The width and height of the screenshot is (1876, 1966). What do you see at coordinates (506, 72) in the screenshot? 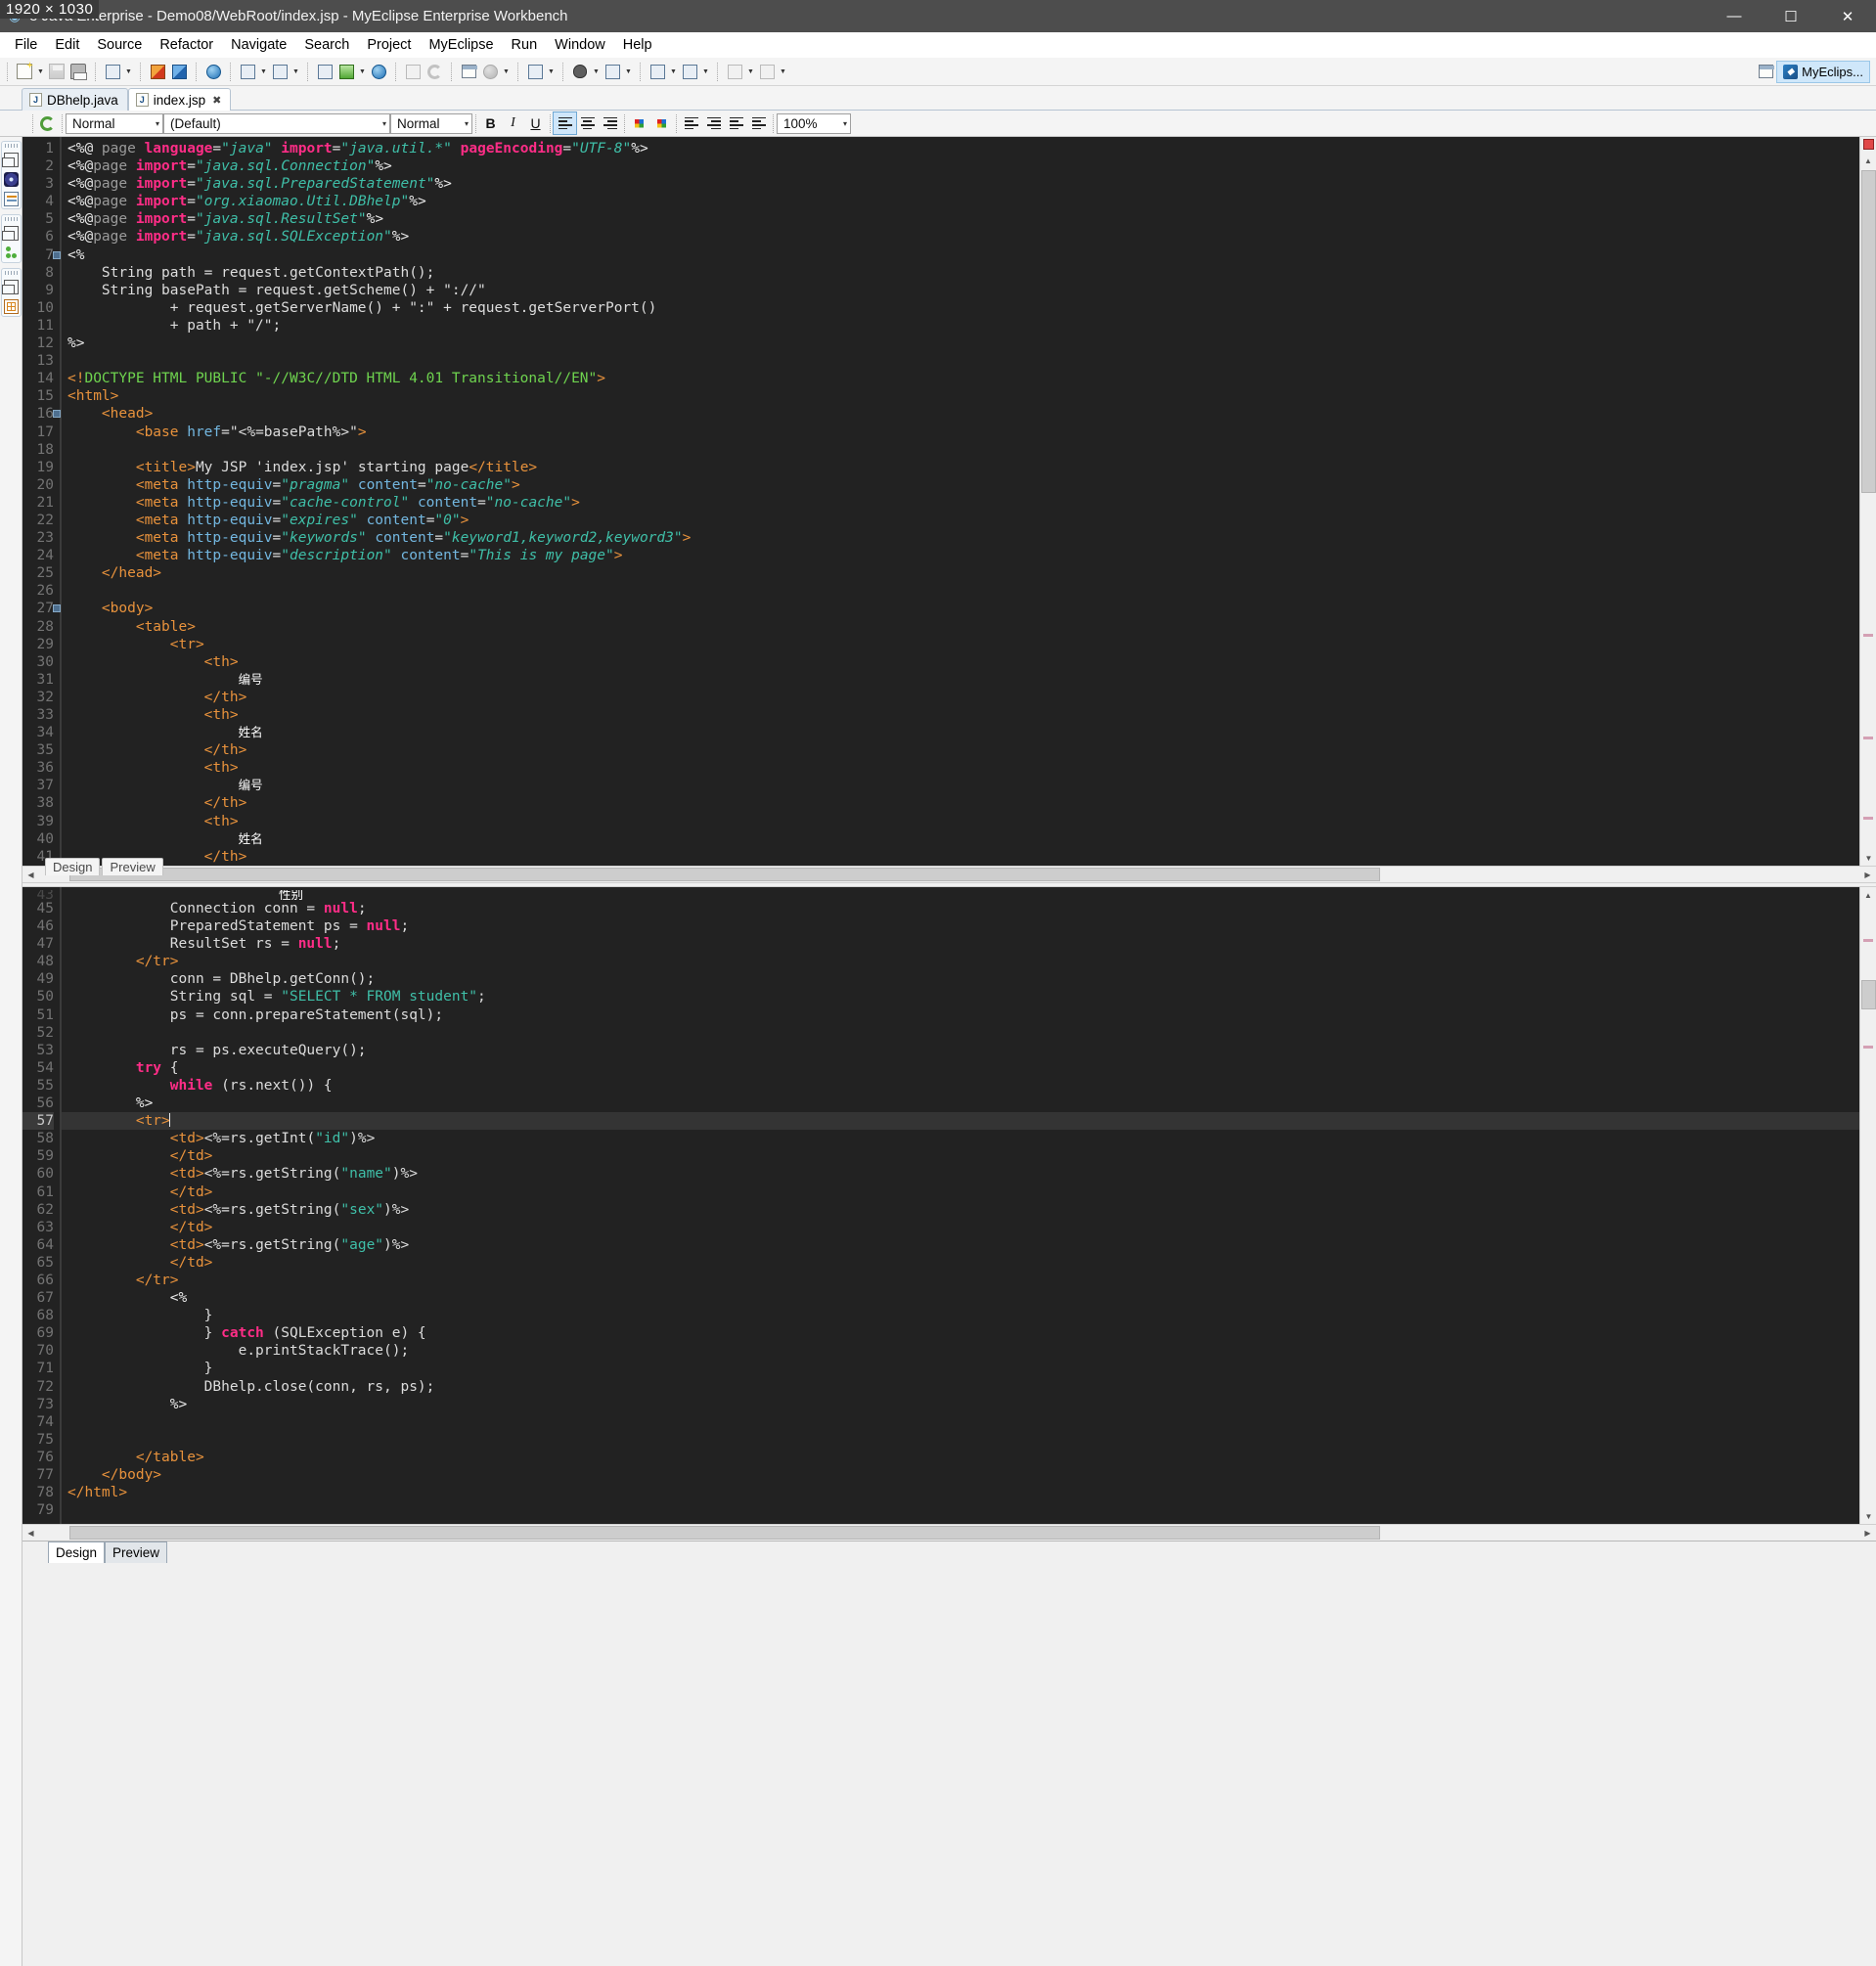
I see `search-ref-dropdown: ▼` at bounding box center [506, 72].